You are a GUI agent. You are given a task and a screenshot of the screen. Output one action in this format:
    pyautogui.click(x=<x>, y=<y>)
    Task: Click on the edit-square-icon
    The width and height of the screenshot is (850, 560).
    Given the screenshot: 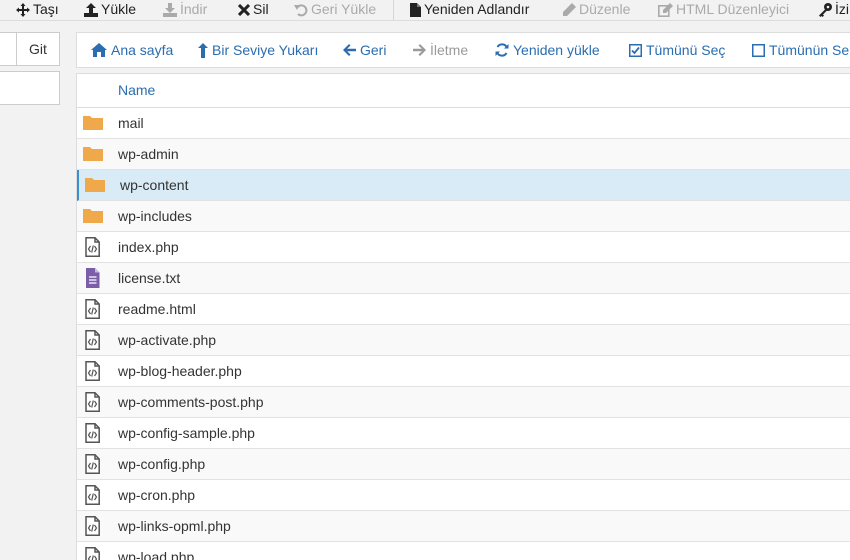 What is the action you would take?
    pyautogui.click(x=665, y=9)
    